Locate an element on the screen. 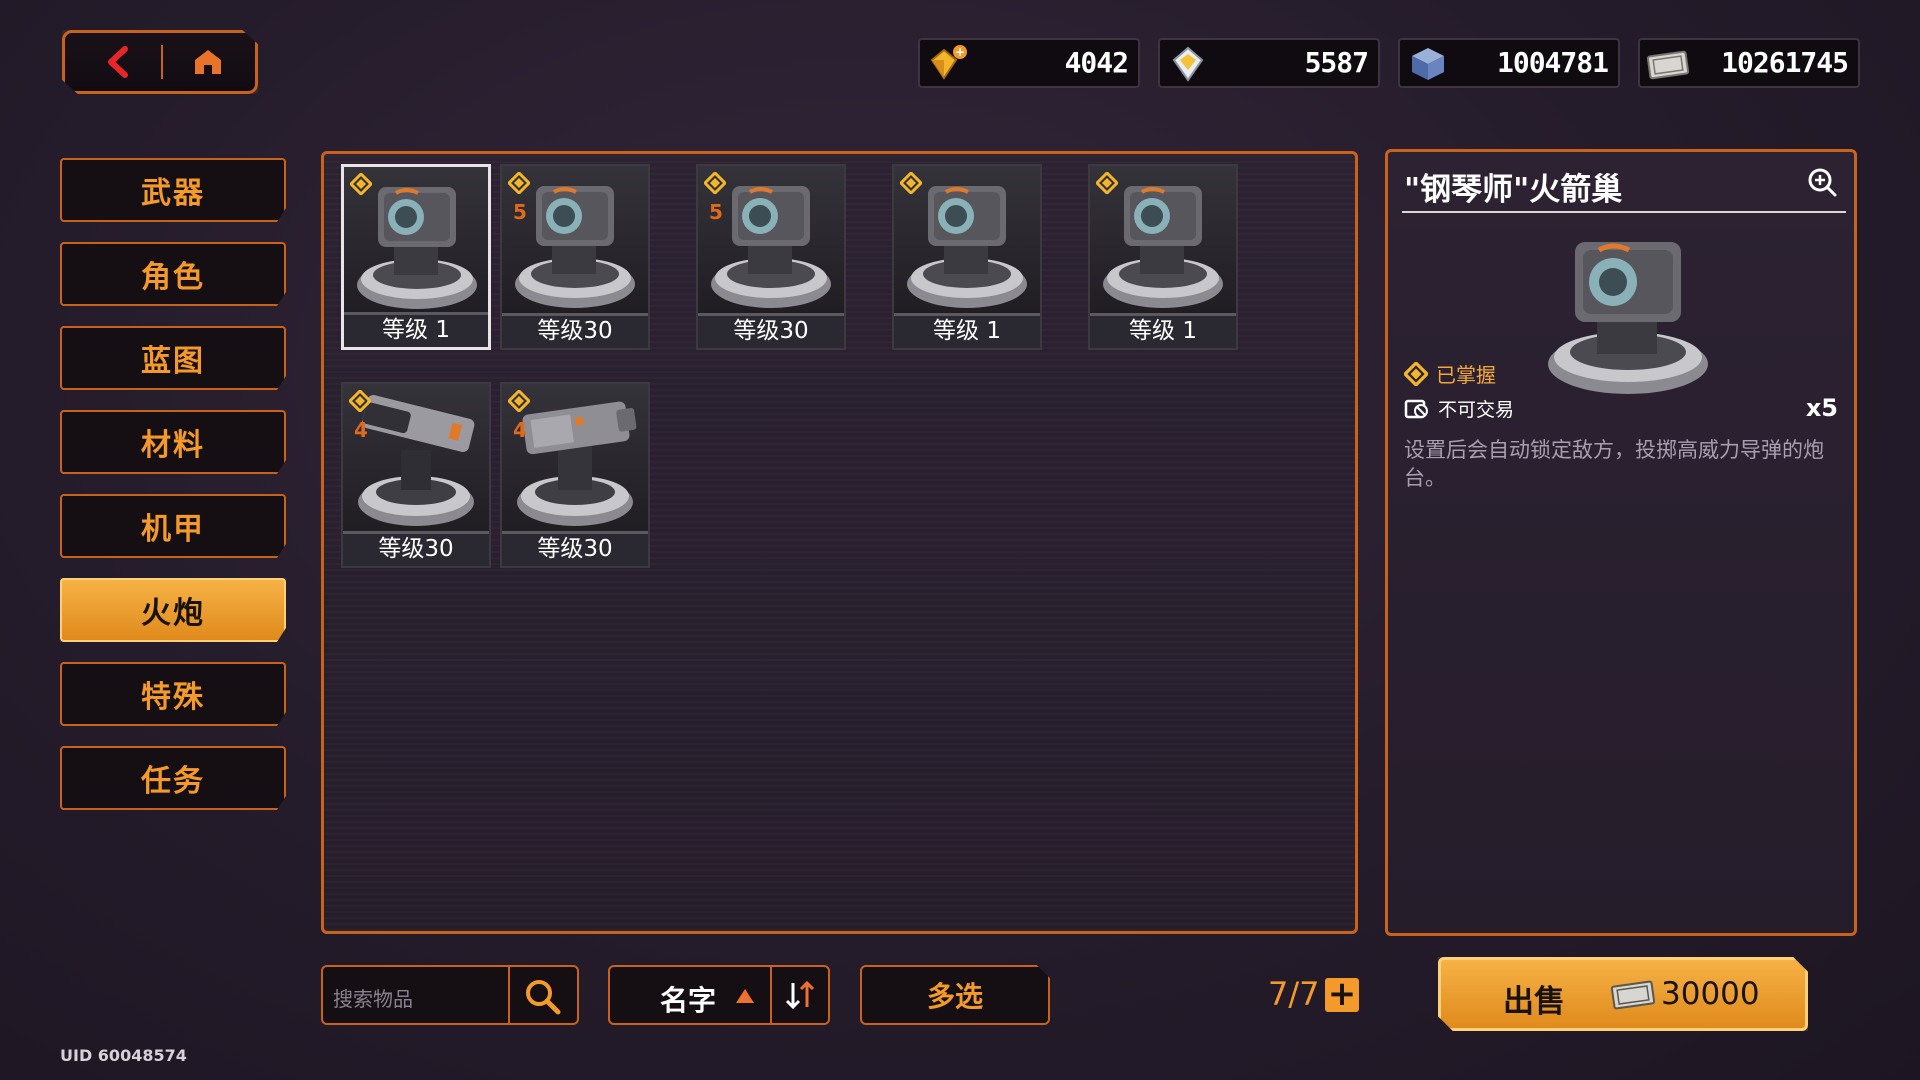 This screenshot has height=1080, width=1920. menu-blueprints: 蓝图 is located at coordinates (173, 358).